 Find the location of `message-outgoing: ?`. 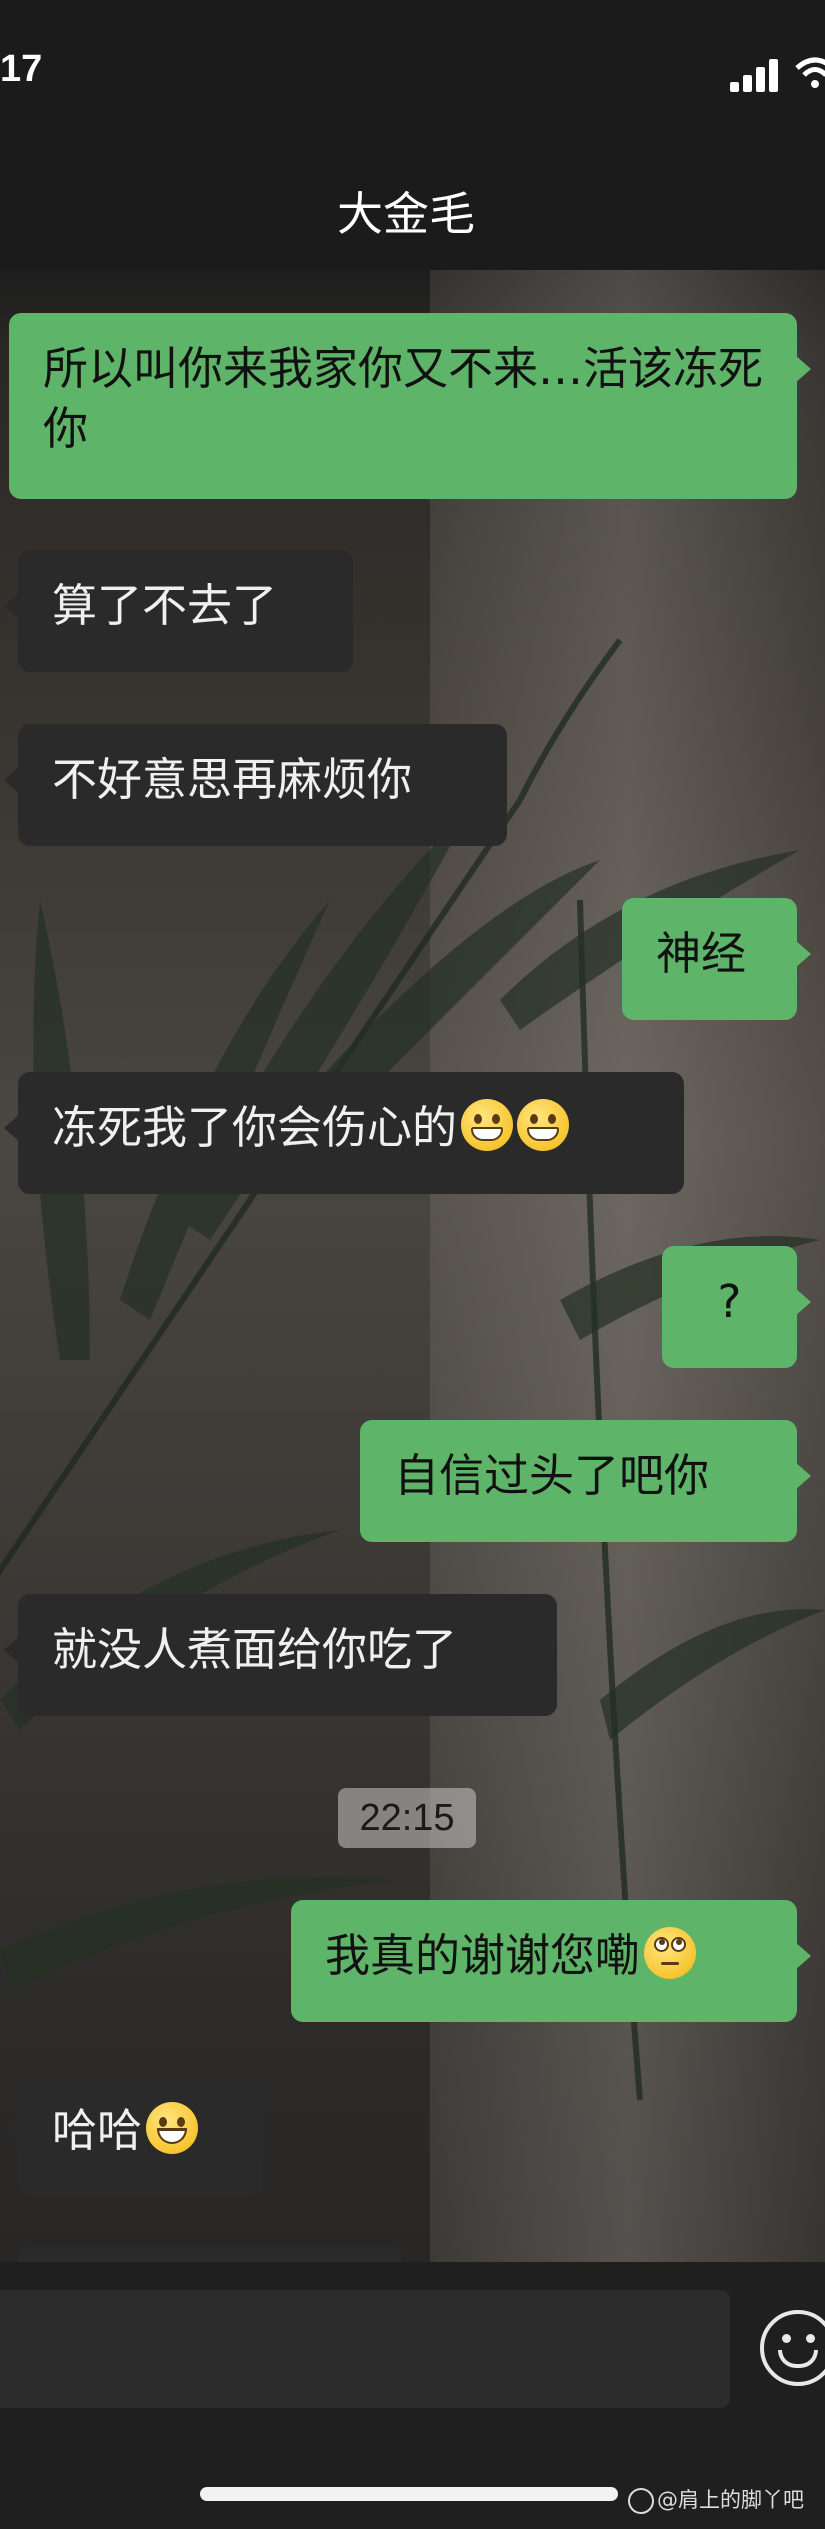

message-outgoing: ? is located at coordinates (736, 1307).